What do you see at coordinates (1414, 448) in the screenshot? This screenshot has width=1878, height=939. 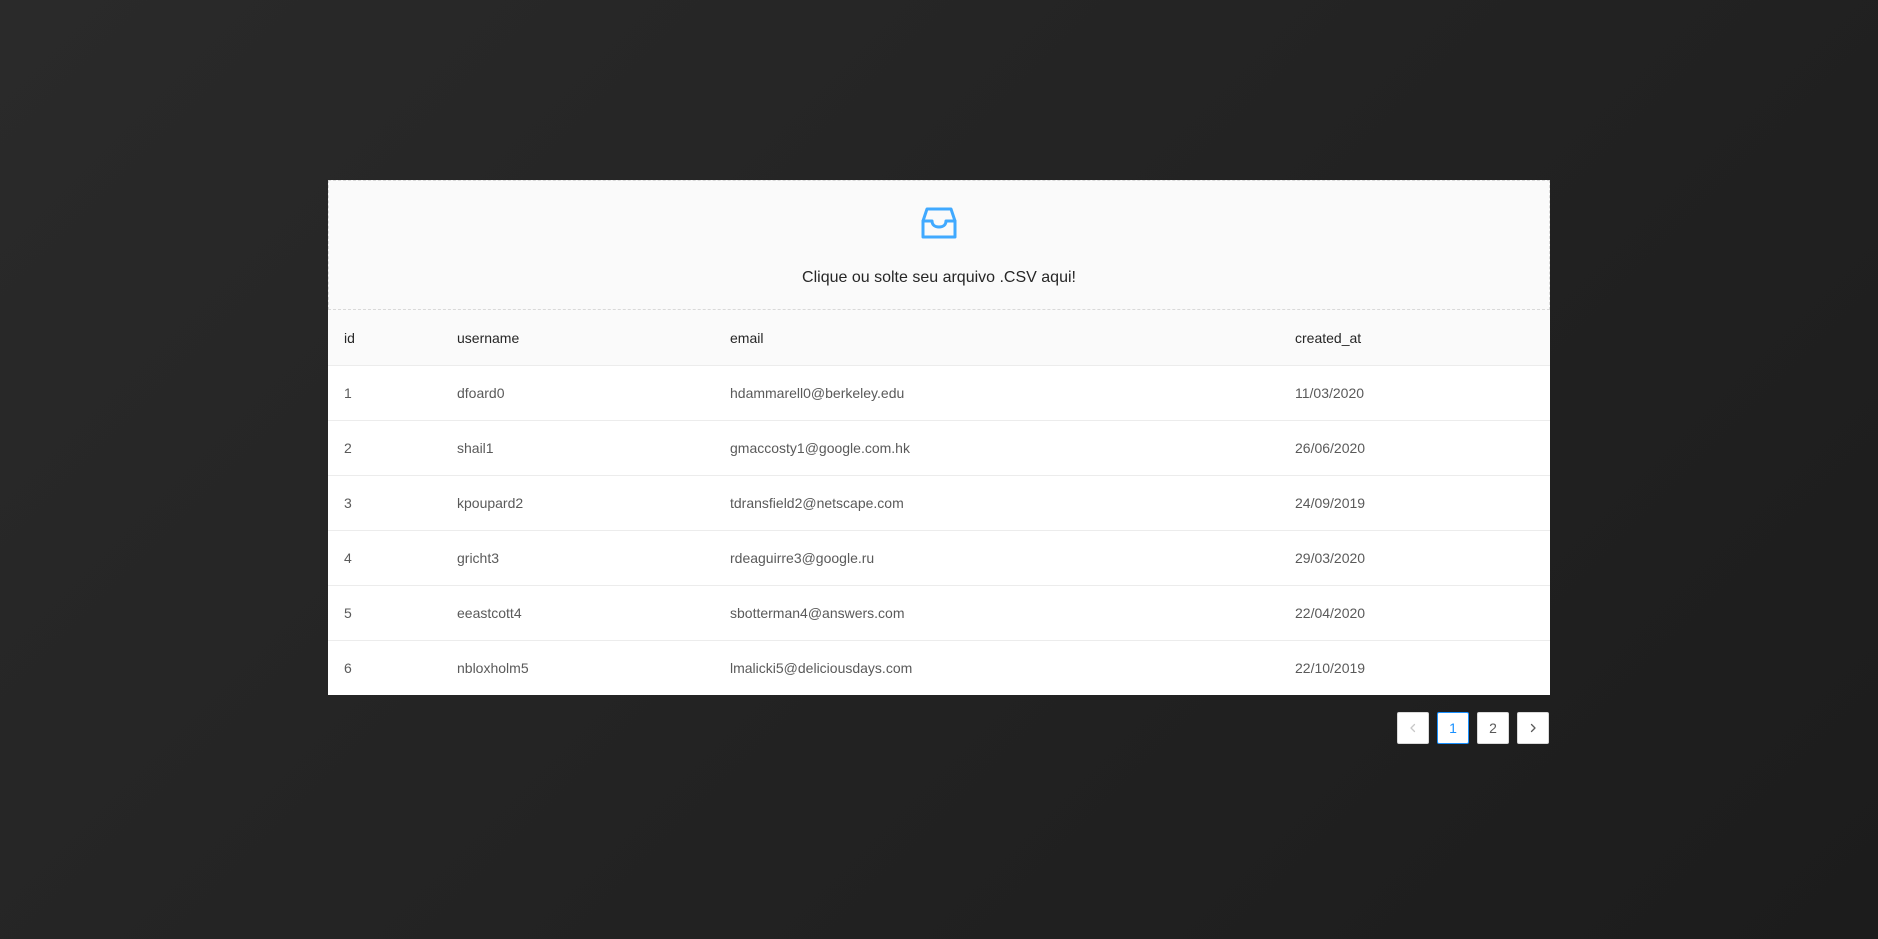 I see `cell-created-at: 26/06/2020` at bounding box center [1414, 448].